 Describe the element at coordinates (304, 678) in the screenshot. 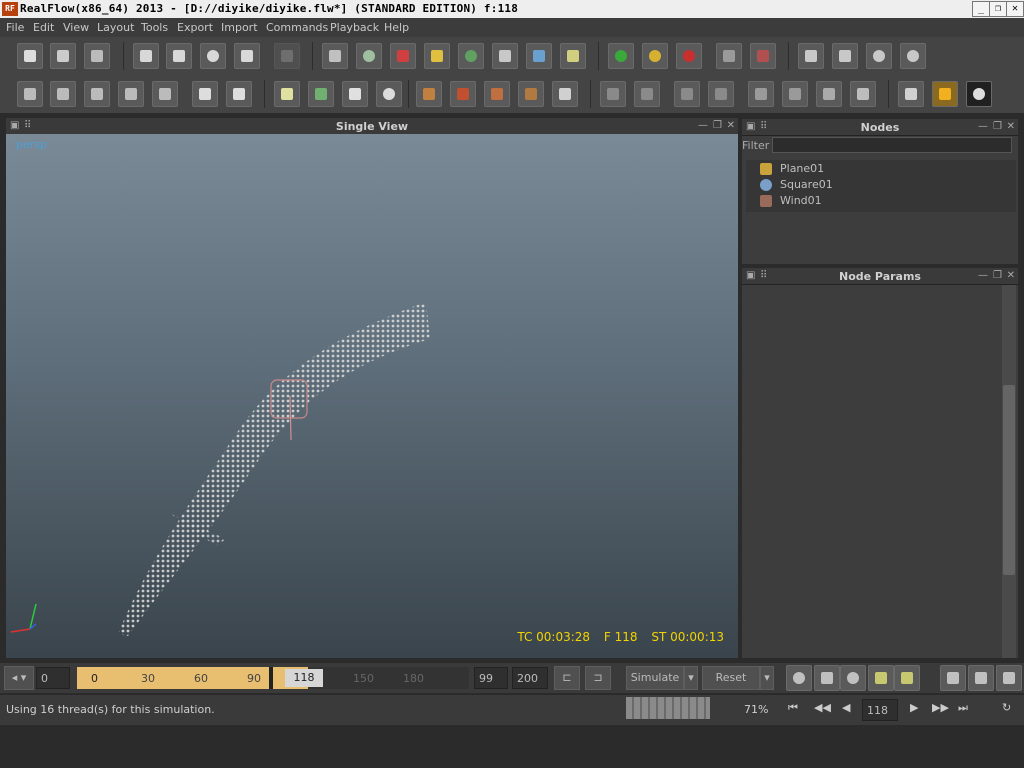

I see `current-frame-marker: 118` at that location.